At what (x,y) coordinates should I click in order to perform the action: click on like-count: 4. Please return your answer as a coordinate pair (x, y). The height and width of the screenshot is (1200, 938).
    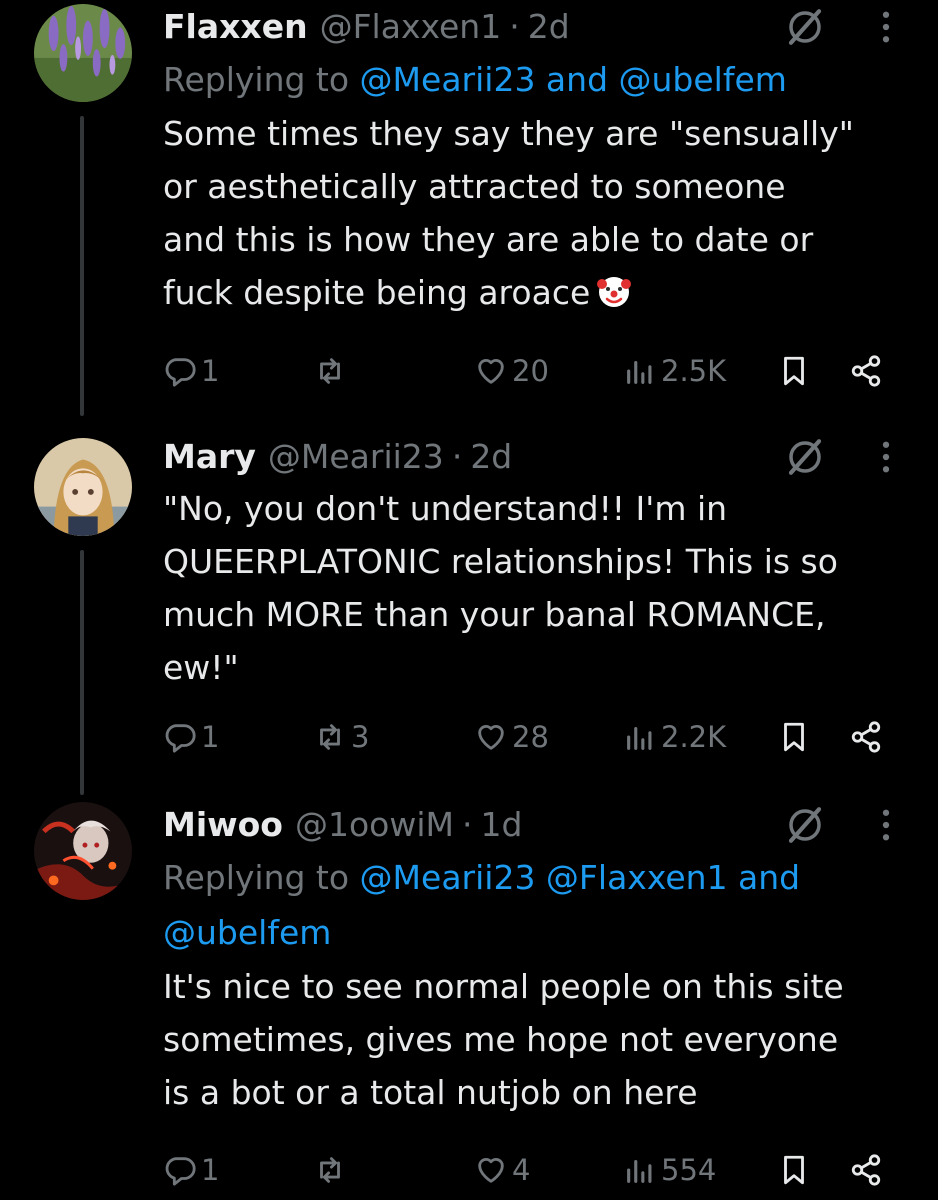
    Looking at the image, I should click on (521, 1170).